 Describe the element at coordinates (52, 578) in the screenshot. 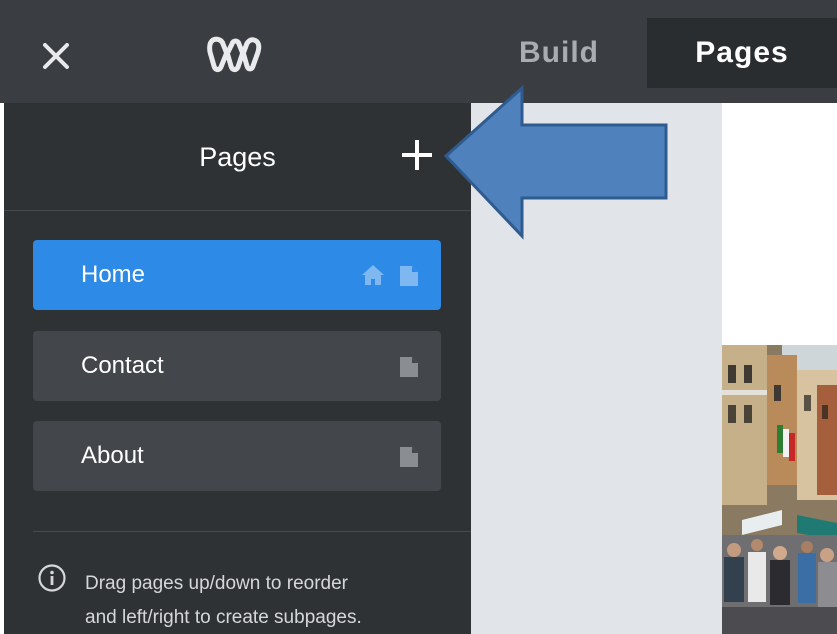

I see `info-icon` at that location.